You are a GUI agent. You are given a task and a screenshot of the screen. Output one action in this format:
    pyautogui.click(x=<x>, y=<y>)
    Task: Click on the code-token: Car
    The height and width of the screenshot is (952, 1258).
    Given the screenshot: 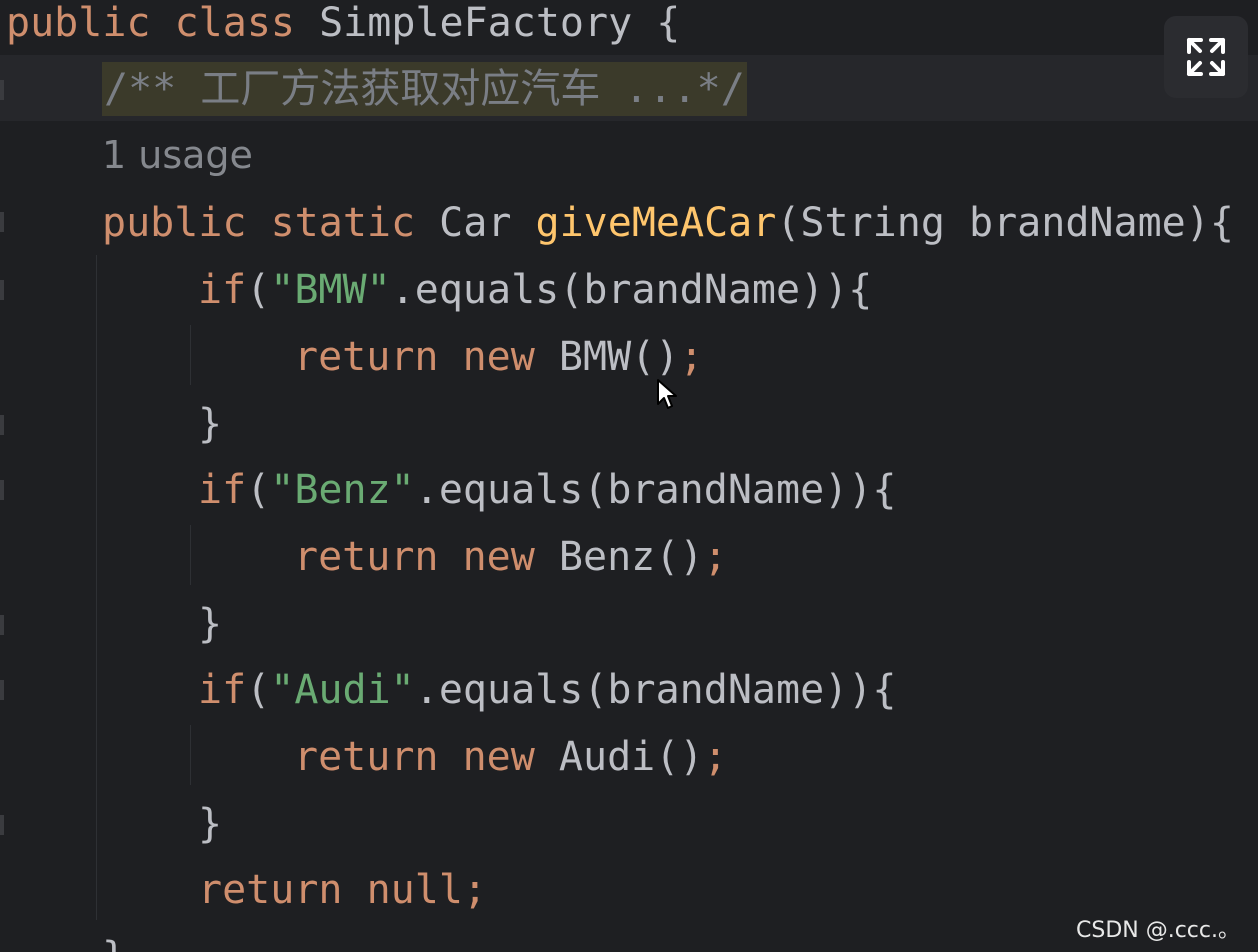 What is the action you would take?
    pyautogui.click(x=475, y=223)
    